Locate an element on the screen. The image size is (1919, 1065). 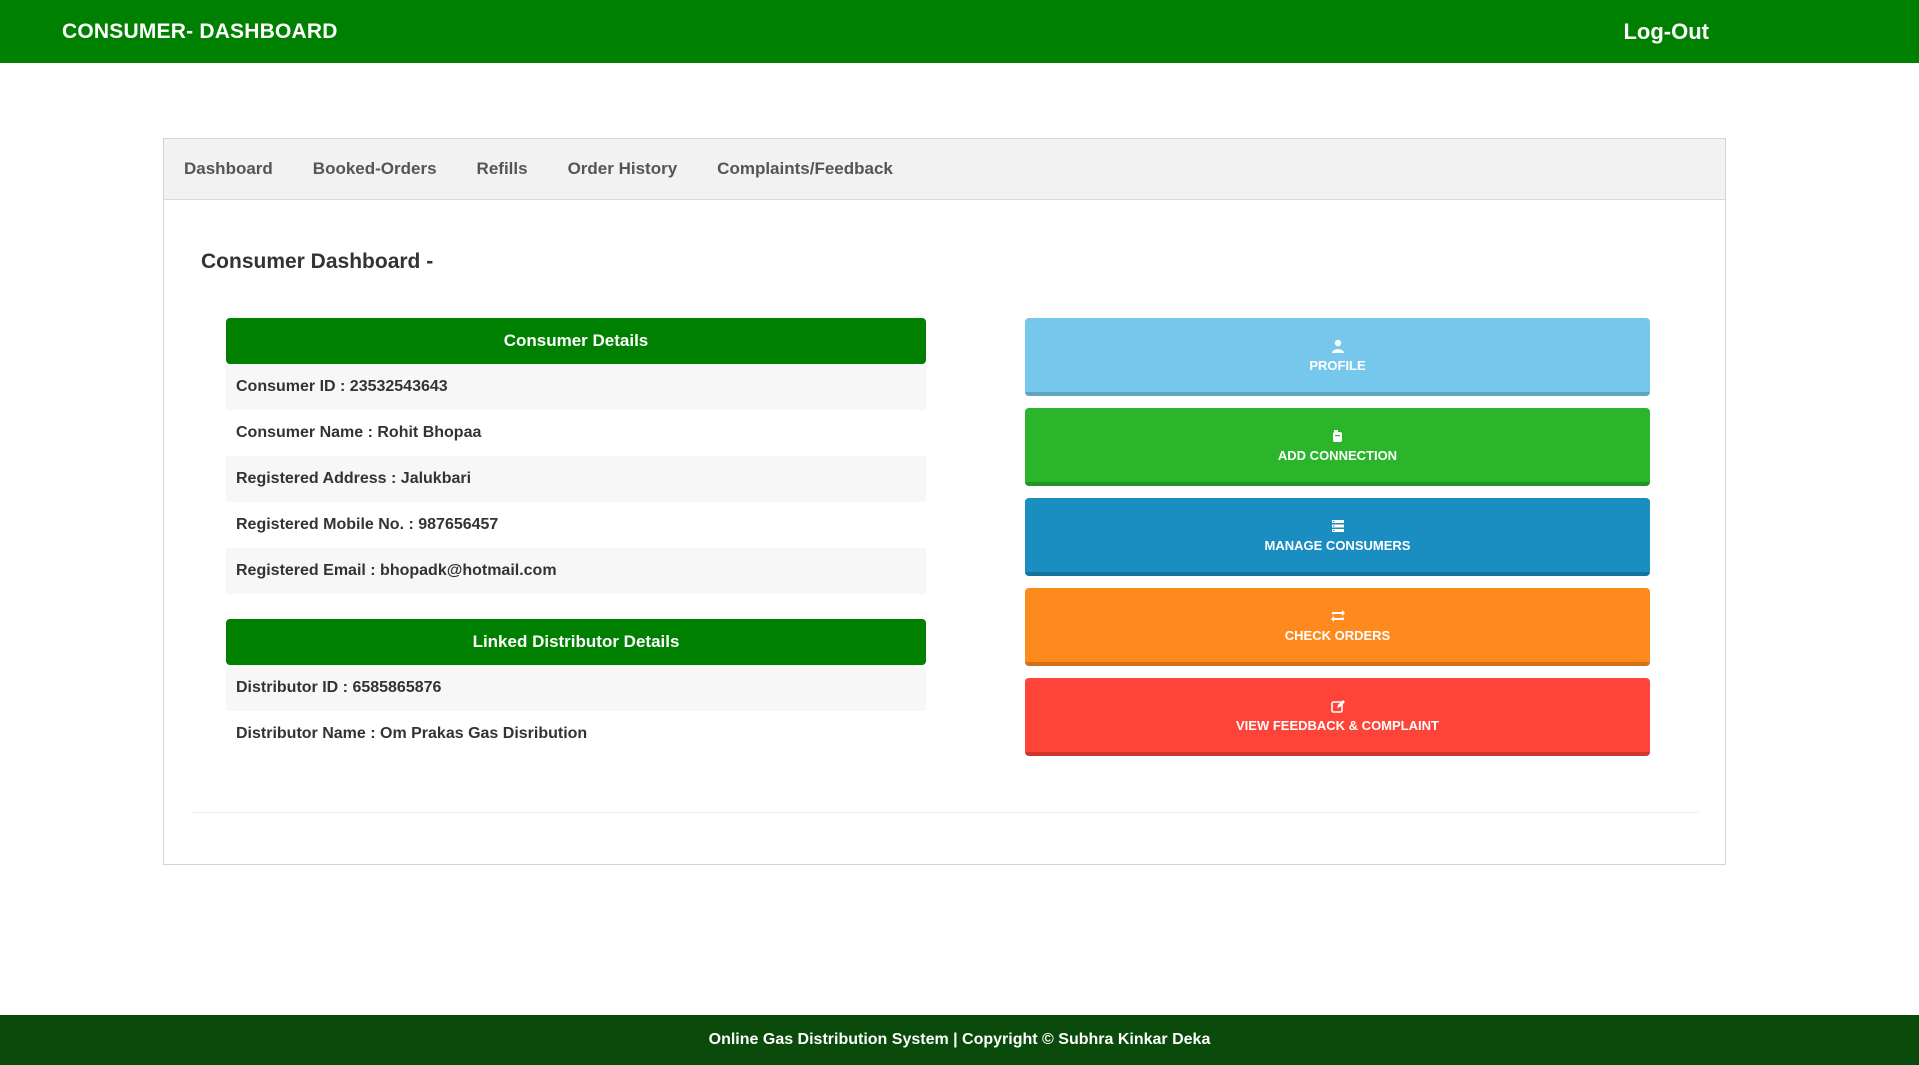
brand-title: CONSUMER- DASHBOARD is located at coordinates (200, 32).